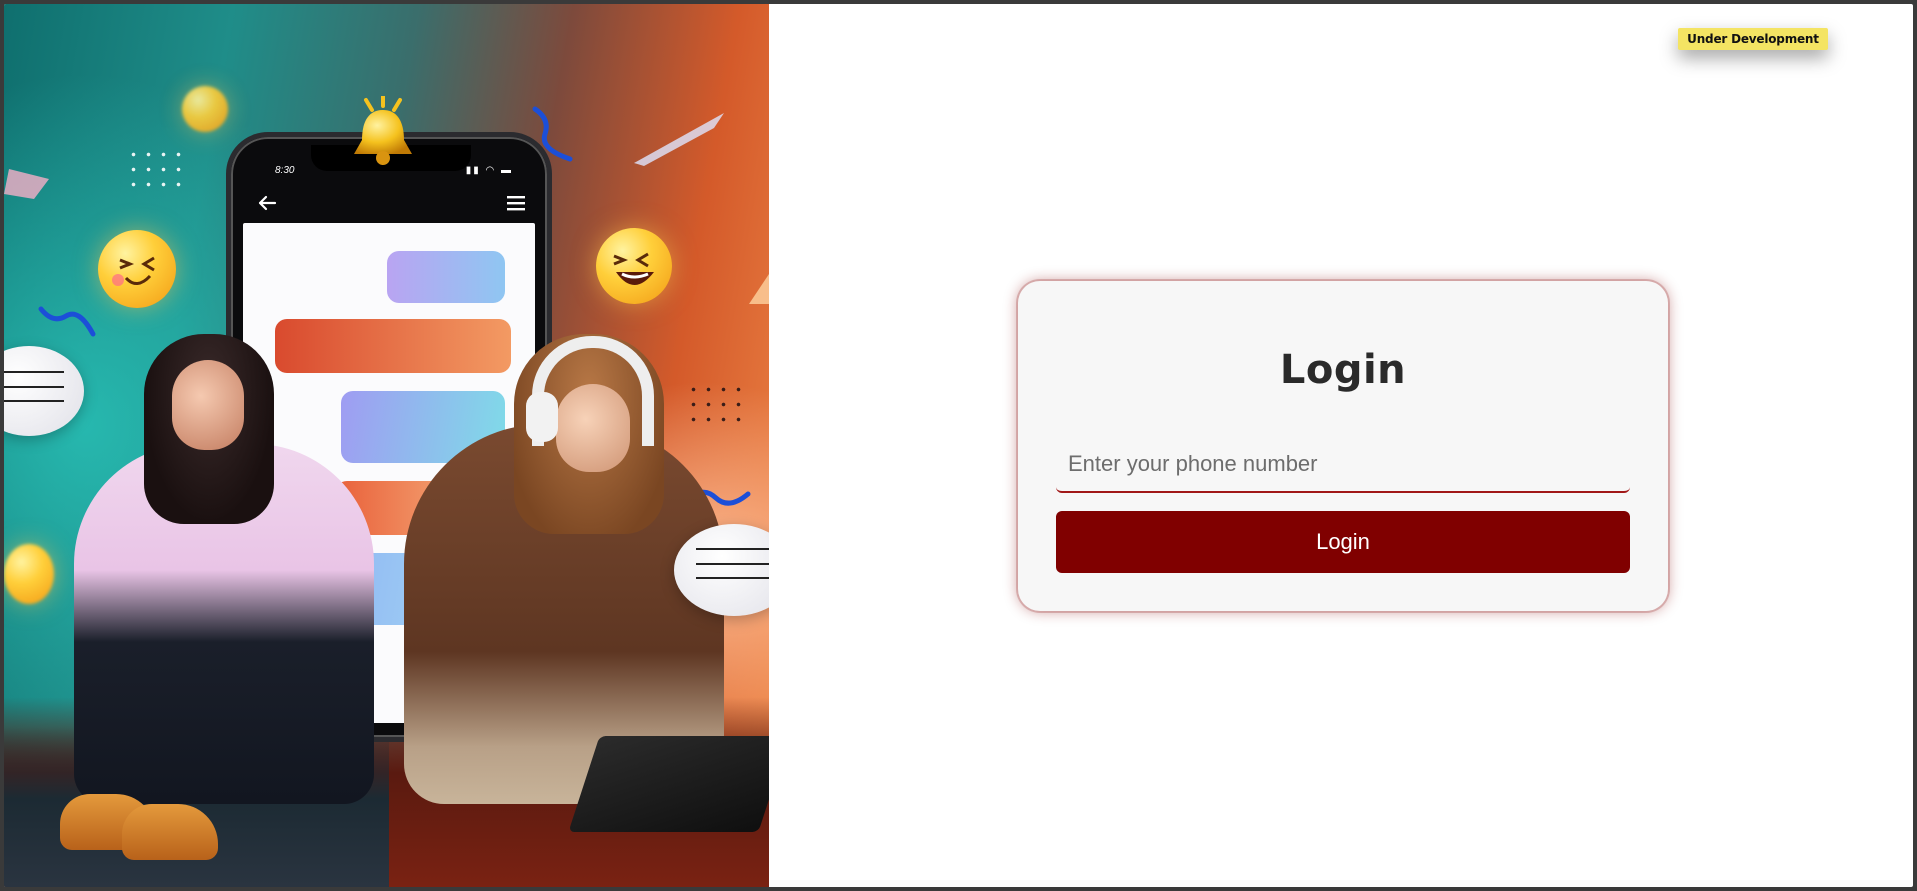  Describe the element at coordinates (267, 203) in the screenshot. I see `arrow-left-icon` at that location.